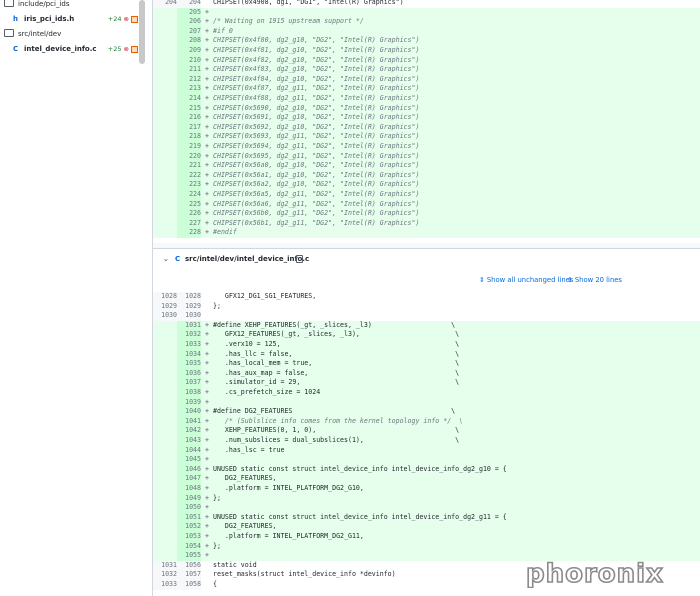 Image resolution: width=700 pixels, height=596 pixels. I want to click on code-text: .num_subslices = dual_subslices(1), \, so click(336, 440).